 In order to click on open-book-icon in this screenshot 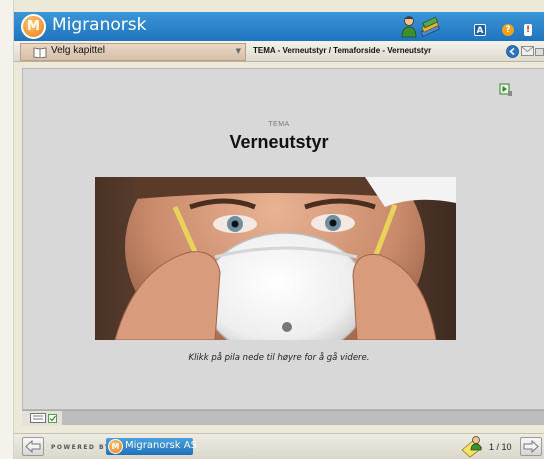, I will do `click(40, 52)`.